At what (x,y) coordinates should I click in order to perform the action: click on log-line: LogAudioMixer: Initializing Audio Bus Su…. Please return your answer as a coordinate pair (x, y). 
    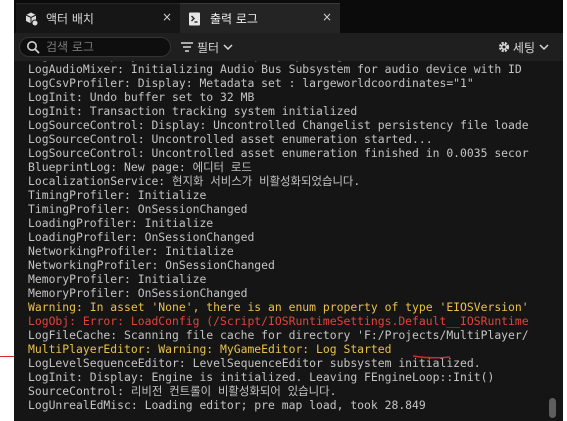
    Looking at the image, I should click on (275, 69).